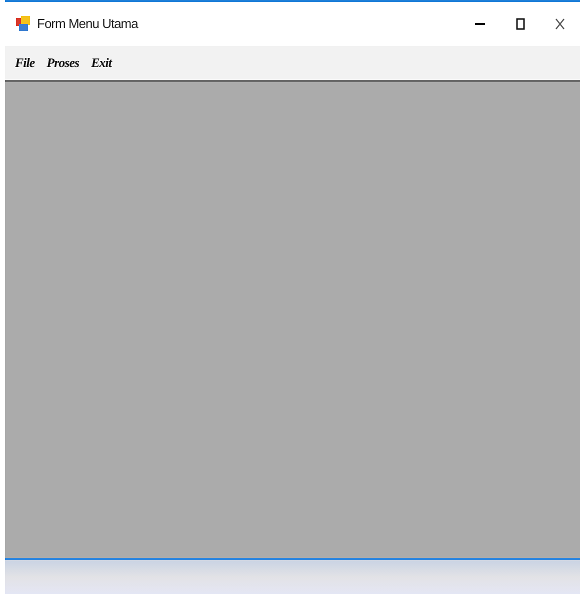 This screenshot has width=580, height=594. I want to click on app-icon, so click(23, 24).